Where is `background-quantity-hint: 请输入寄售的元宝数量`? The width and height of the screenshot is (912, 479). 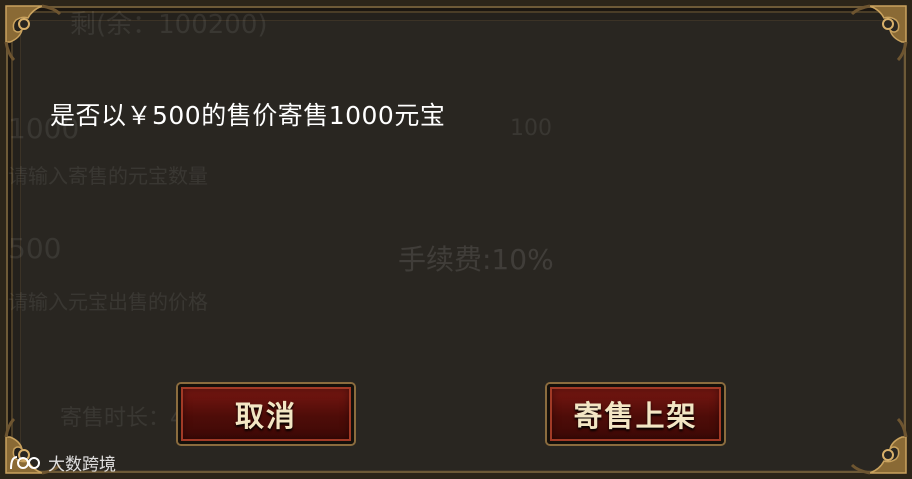
background-quantity-hint: 请输入寄售的元宝数量 is located at coordinates (108, 176).